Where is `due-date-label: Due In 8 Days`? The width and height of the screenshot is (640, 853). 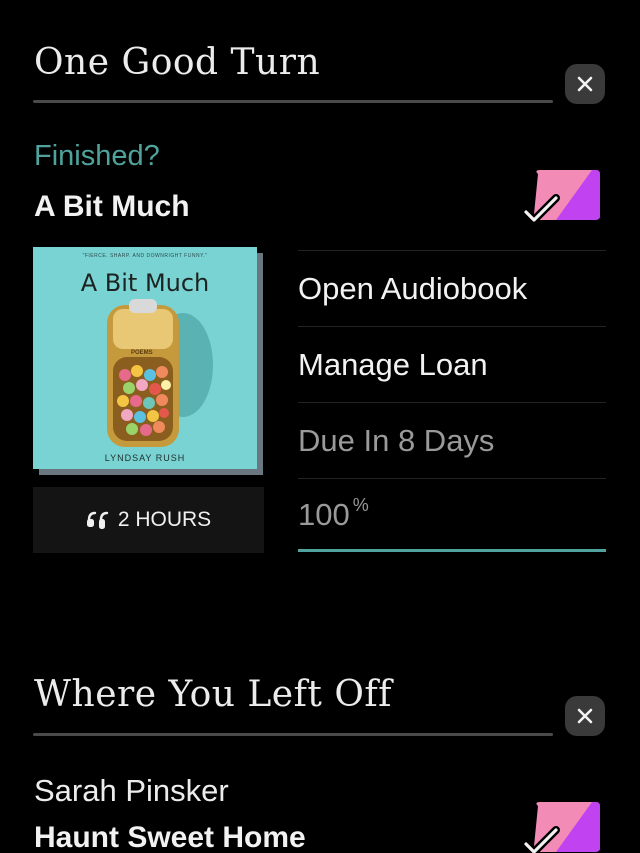 due-date-label: Due In 8 Days is located at coordinates (452, 440).